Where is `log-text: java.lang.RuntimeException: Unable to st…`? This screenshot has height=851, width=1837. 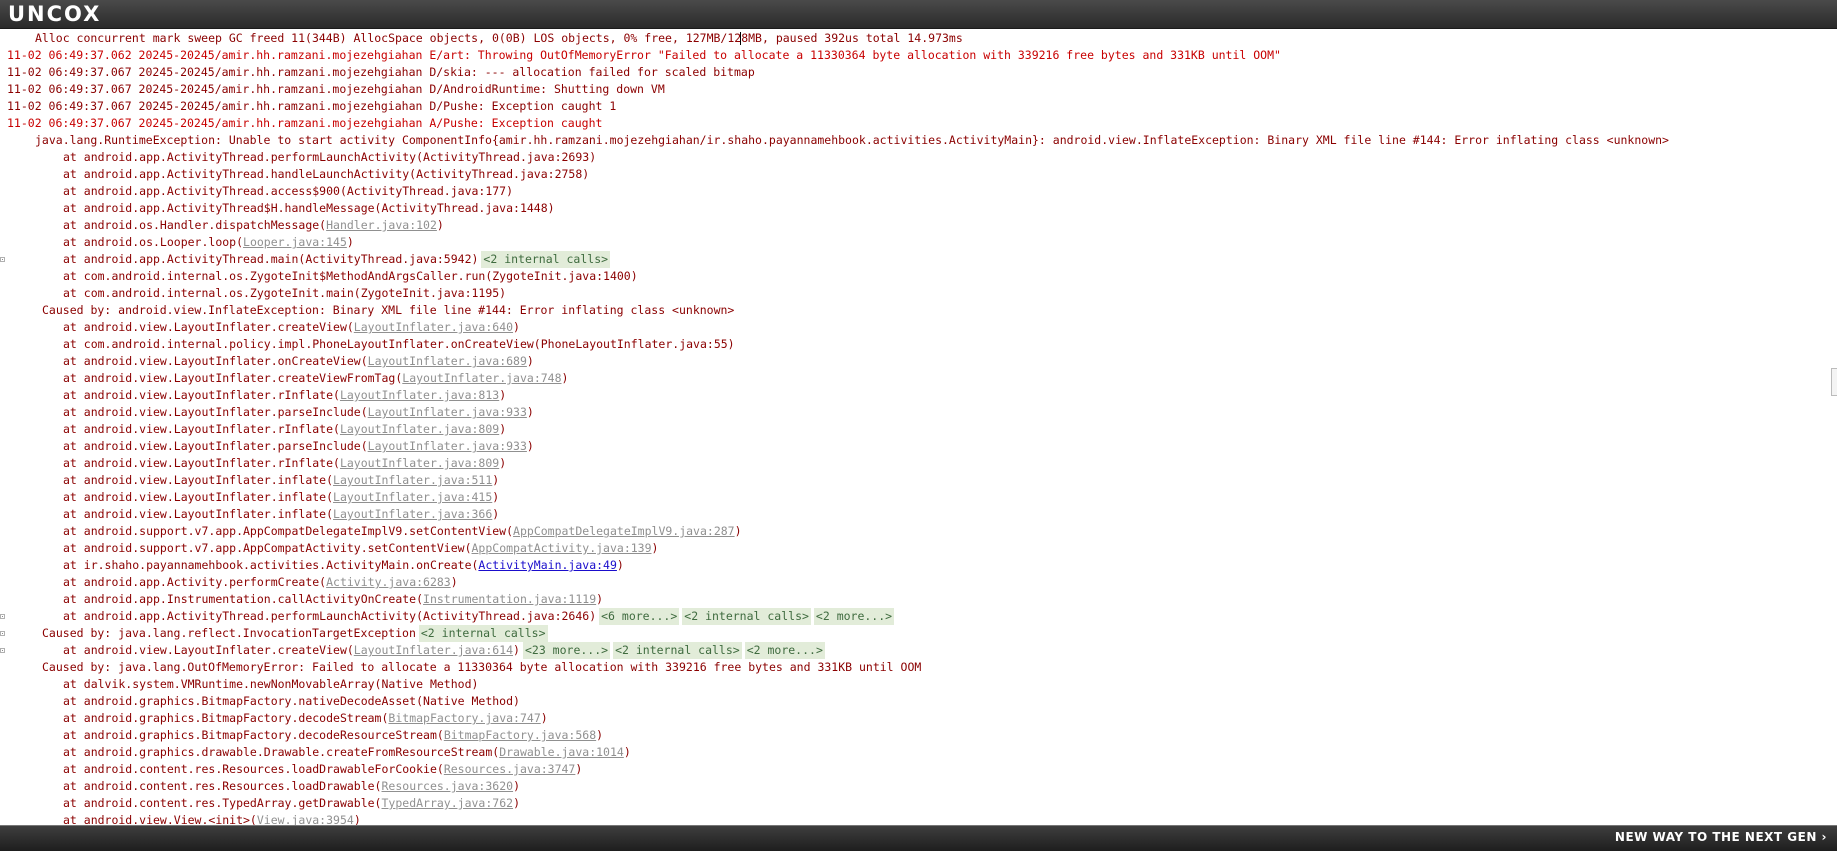
log-text: java.lang.RuntimeException: Unable to st… is located at coordinates (852, 140).